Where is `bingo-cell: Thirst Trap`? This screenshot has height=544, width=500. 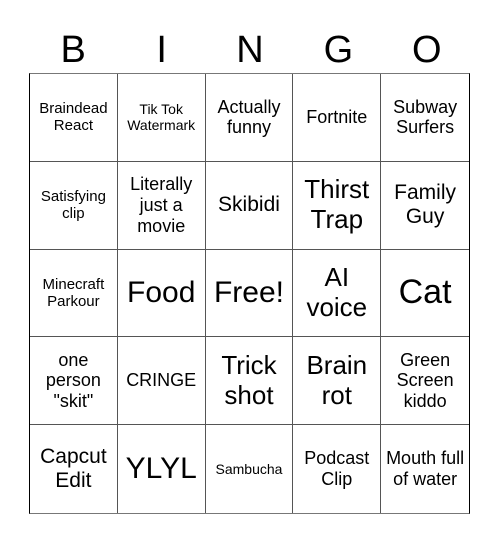 bingo-cell: Thirst Trap is located at coordinates (337, 205).